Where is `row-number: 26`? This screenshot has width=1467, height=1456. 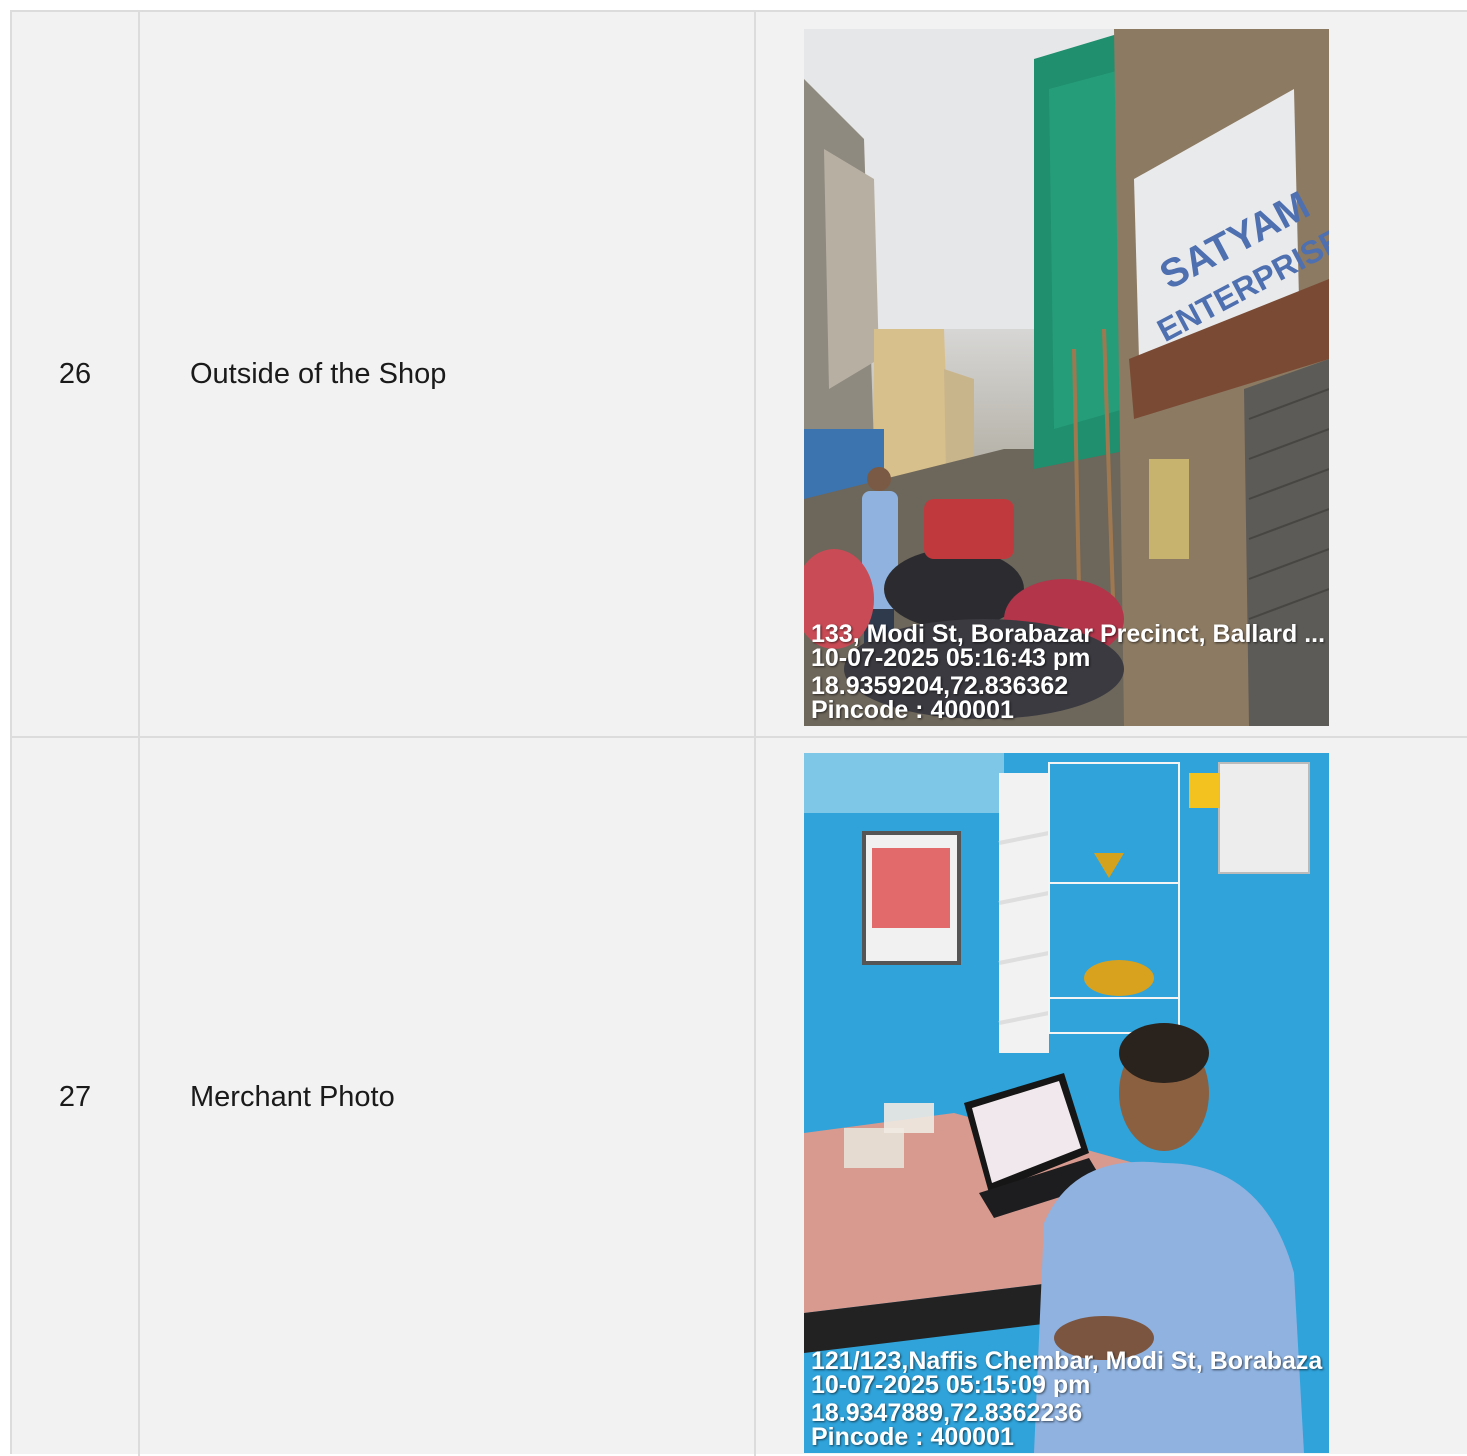
row-number: 26 is located at coordinates (76, 374).